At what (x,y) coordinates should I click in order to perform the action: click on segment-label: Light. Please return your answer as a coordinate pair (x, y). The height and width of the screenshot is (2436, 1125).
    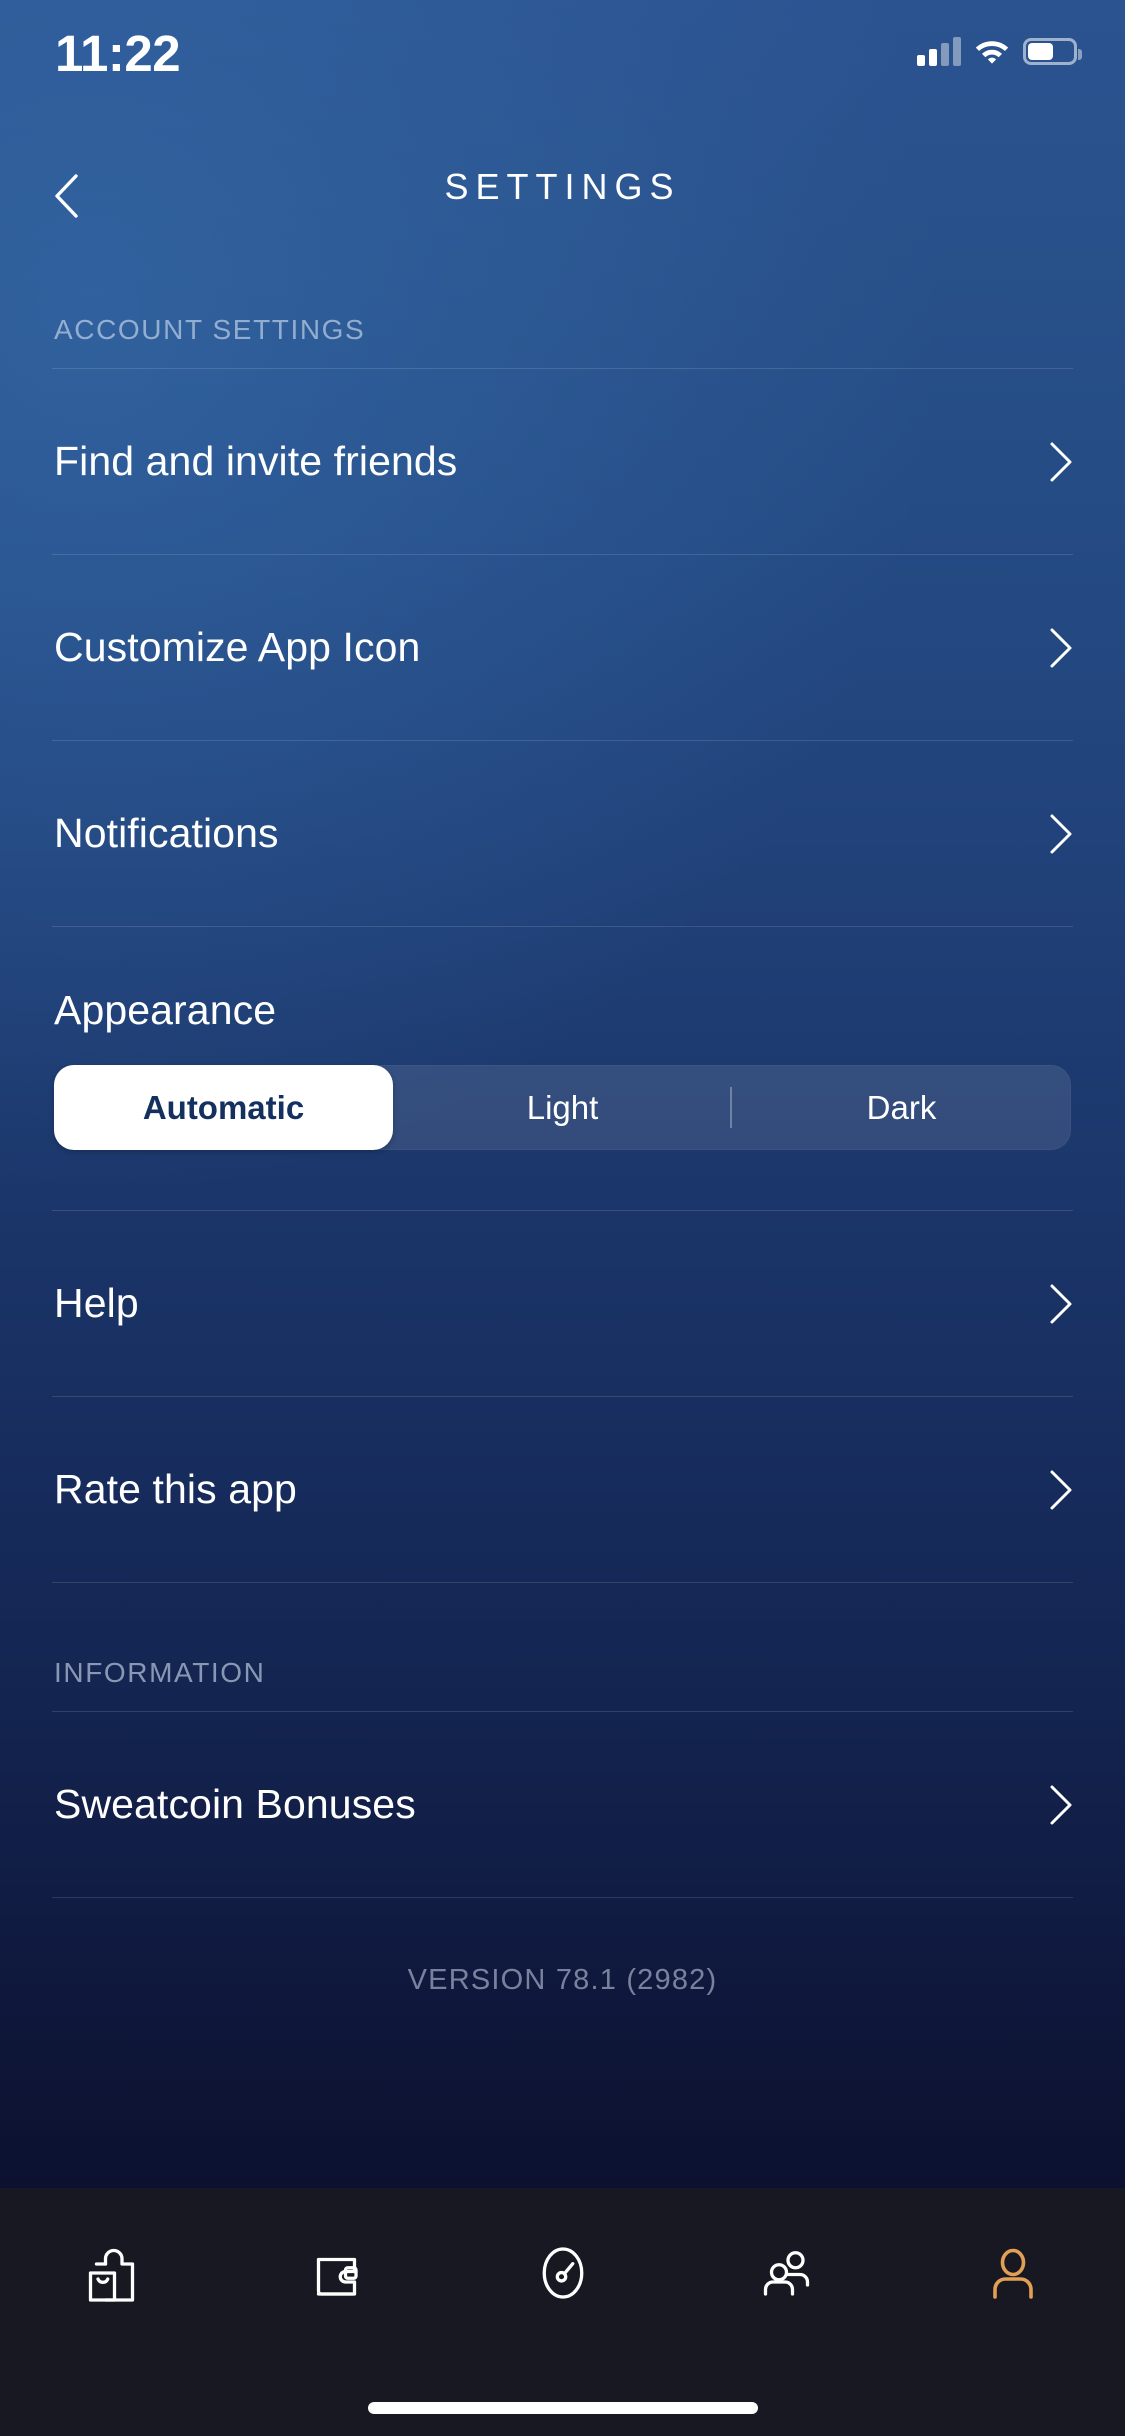
    Looking at the image, I should click on (562, 1107).